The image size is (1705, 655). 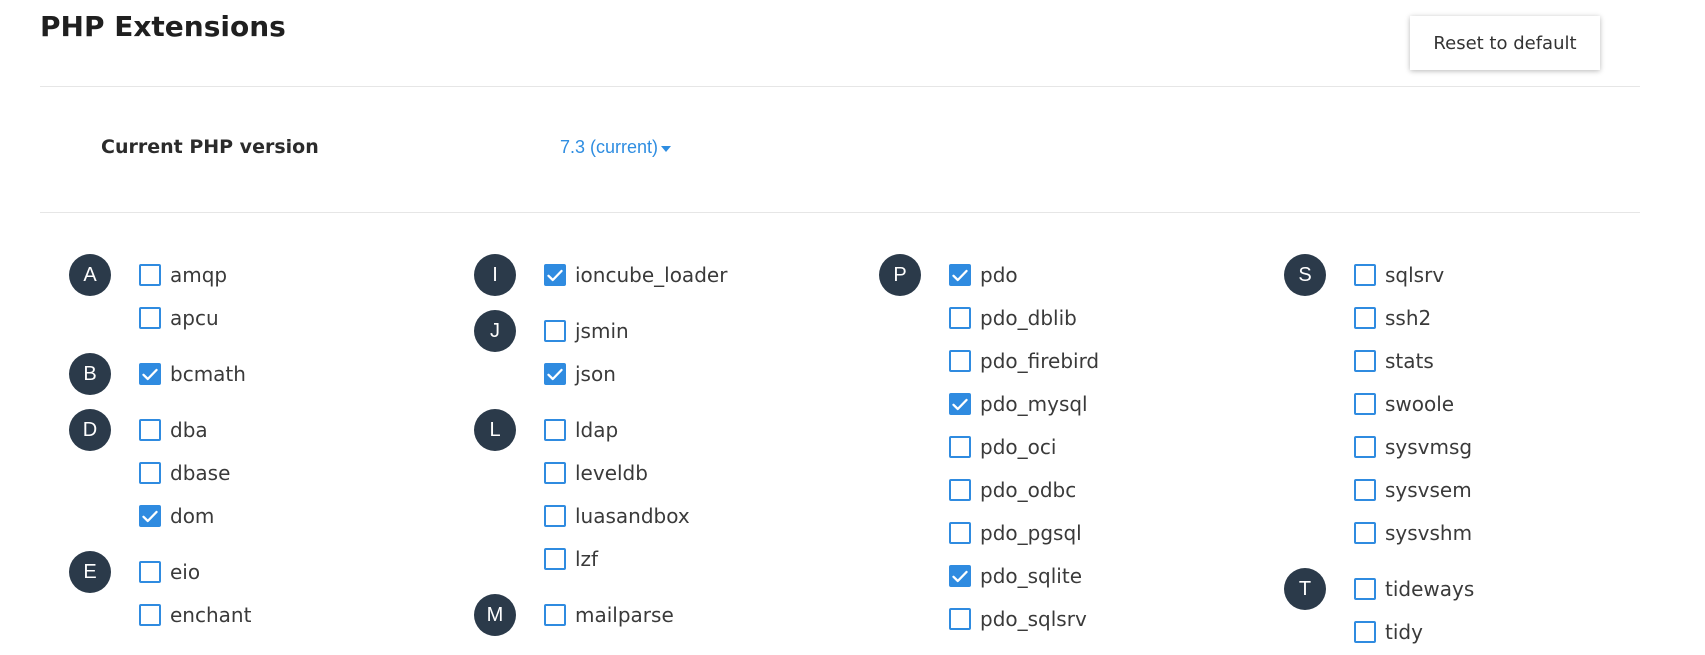 What do you see at coordinates (192, 374) in the screenshot?
I see `extension-item-bcmath: bcmath` at bounding box center [192, 374].